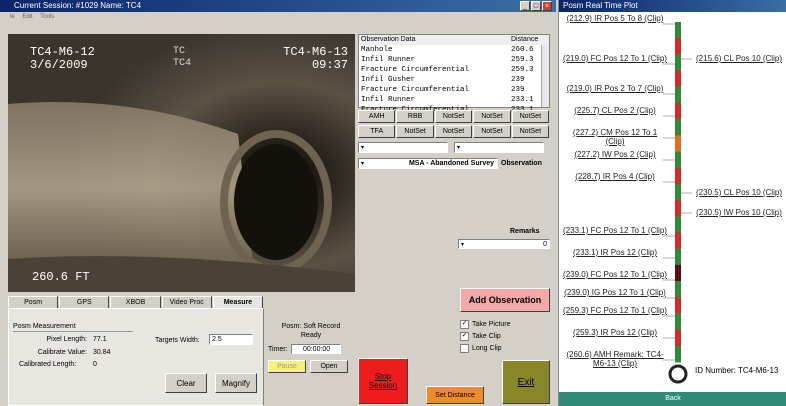 This screenshot has width=786, height=406. Describe the element at coordinates (47, 17) in the screenshot. I see `menu-tools: Tools` at that location.